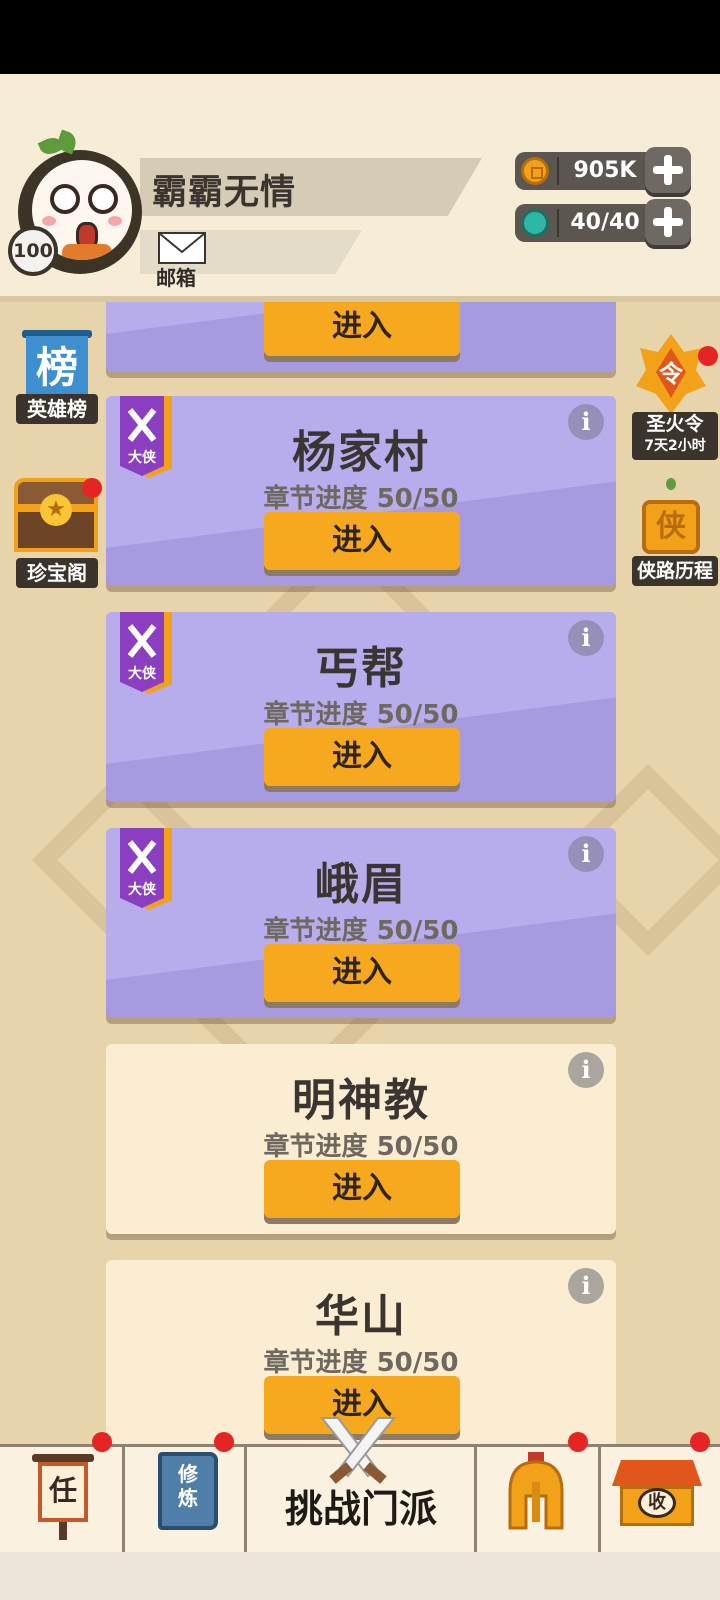 The height and width of the screenshot is (1600, 720). What do you see at coordinates (361, 668) in the screenshot?
I see `sect-title: 丐帮` at bounding box center [361, 668].